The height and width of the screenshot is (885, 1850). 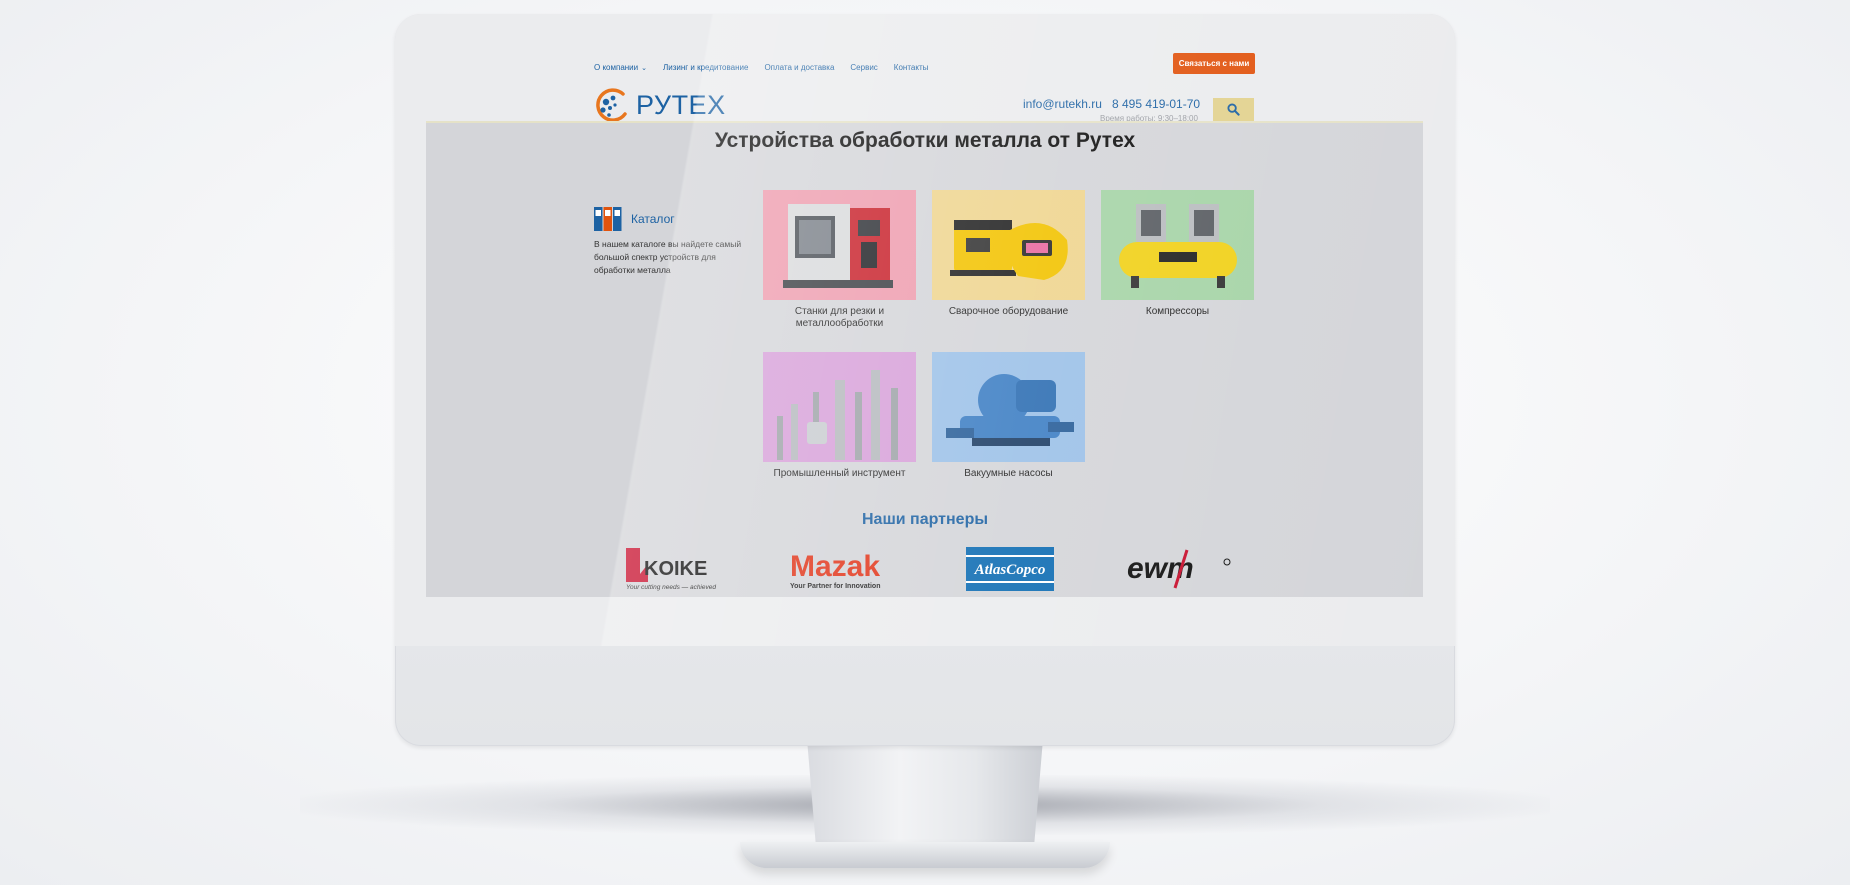 I want to click on compressor-image, so click(x=1177, y=245).